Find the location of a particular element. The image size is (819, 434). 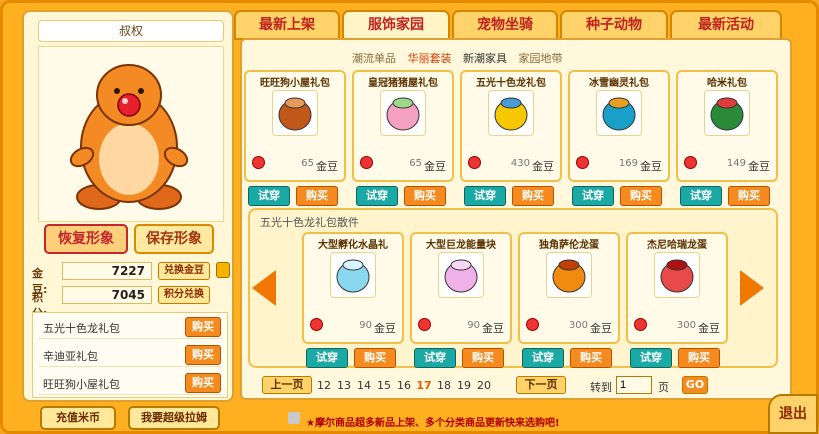

item-card: 杰尼哈瑞龙蛋 300 金豆 is located at coordinates (677, 288).